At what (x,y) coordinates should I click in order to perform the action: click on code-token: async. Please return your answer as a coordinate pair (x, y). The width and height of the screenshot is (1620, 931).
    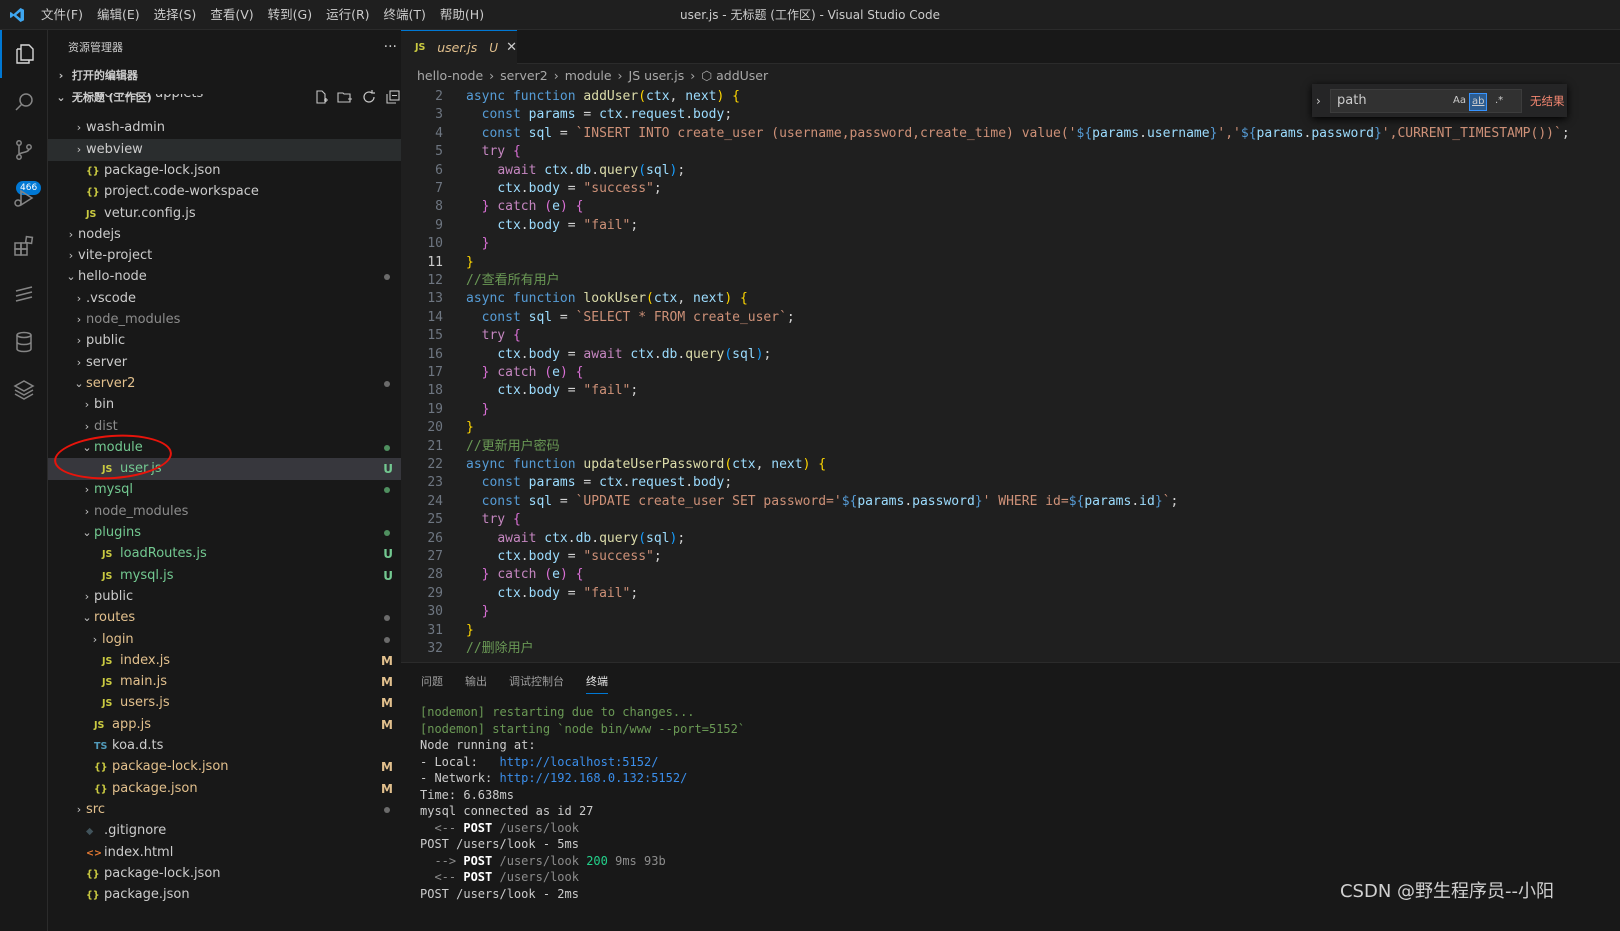
    Looking at the image, I should click on (489, 464).